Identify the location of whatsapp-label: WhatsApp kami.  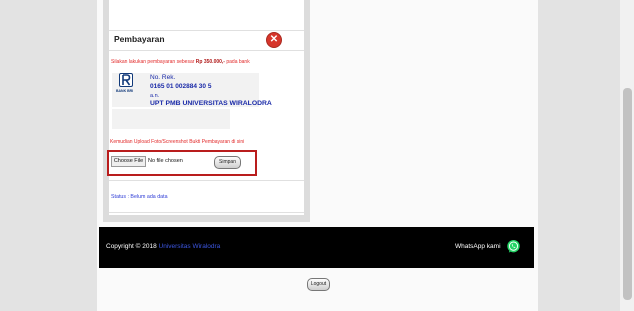
(478, 246).